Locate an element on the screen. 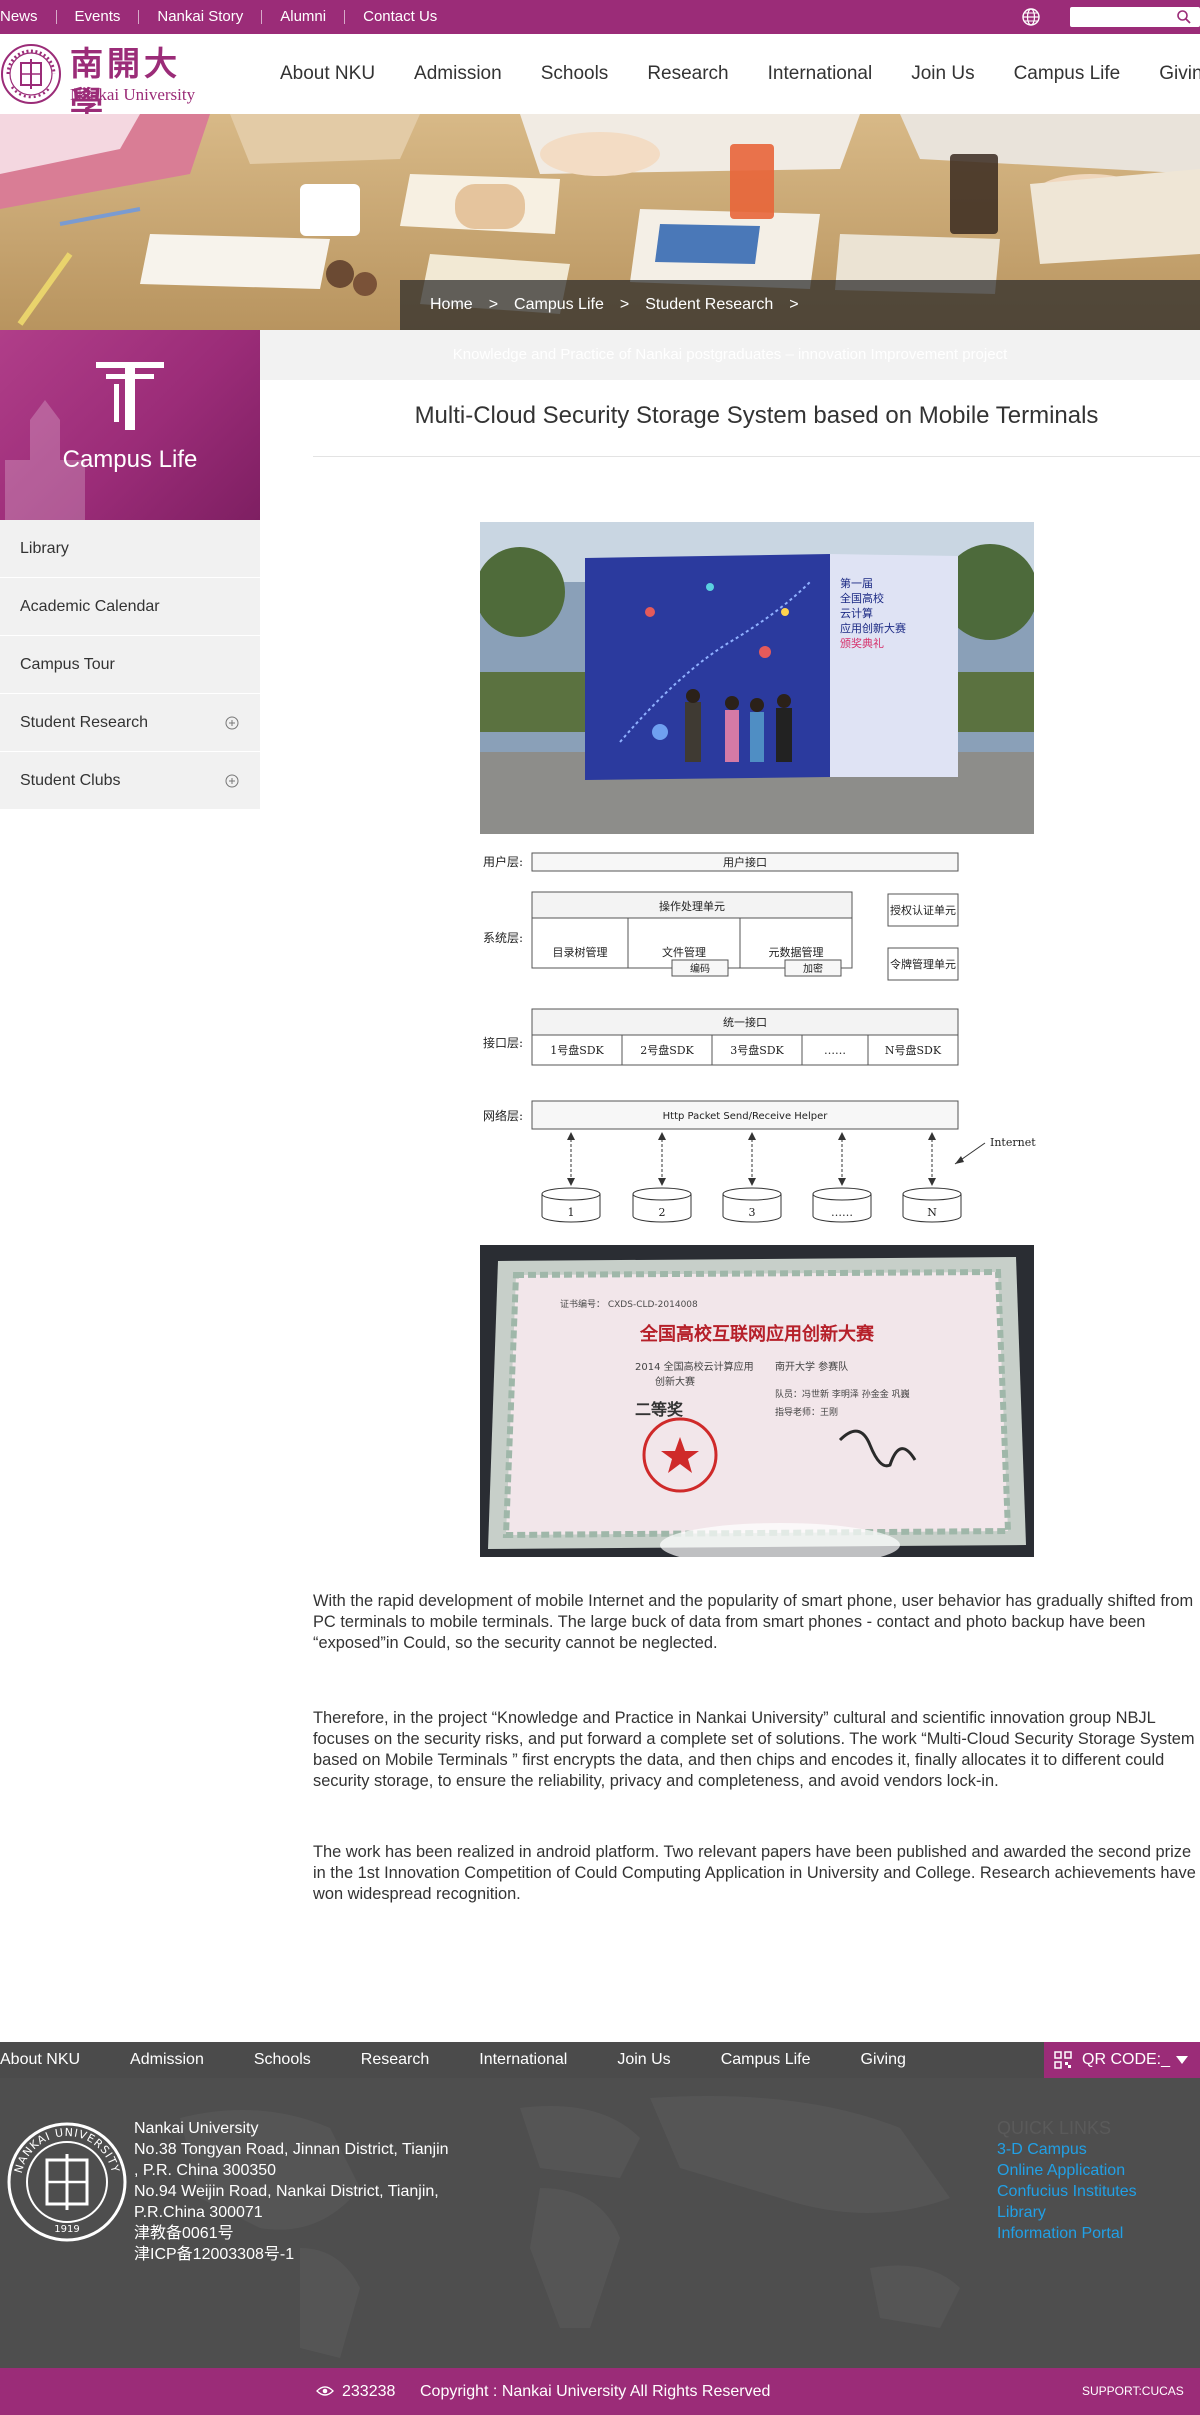  sidebar-header: Campus Life is located at coordinates (130, 425).